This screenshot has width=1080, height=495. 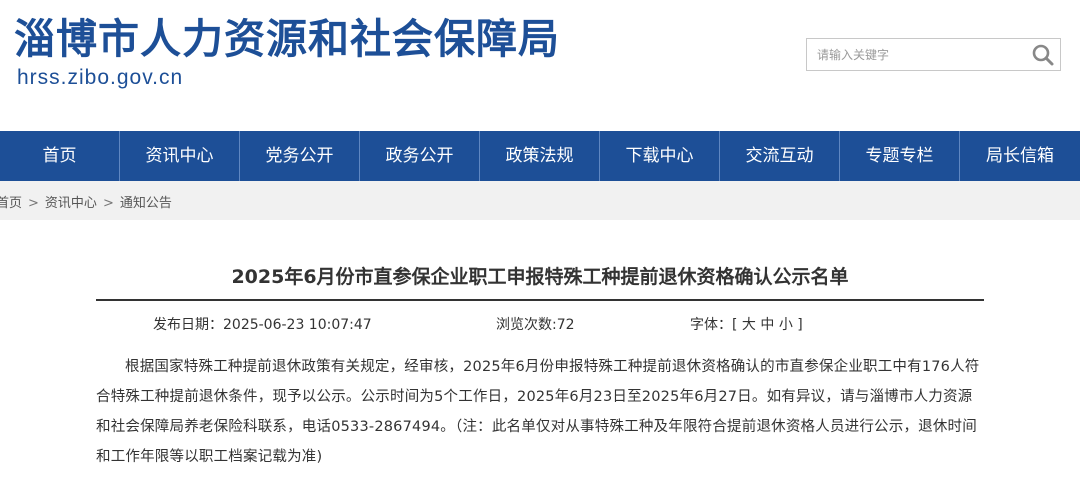 I want to click on nav-item-director-mailbox: 局长信箱, so click(x=1020, y=156).